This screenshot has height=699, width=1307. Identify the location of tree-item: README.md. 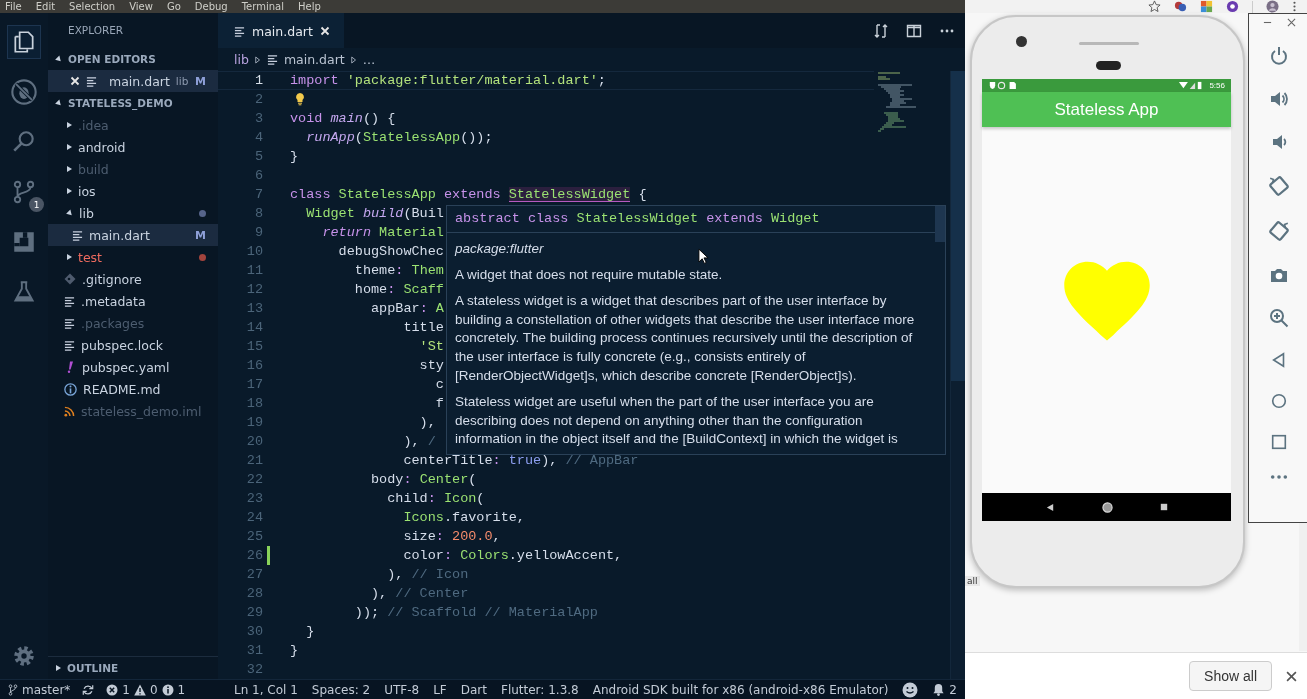
(133, 389).